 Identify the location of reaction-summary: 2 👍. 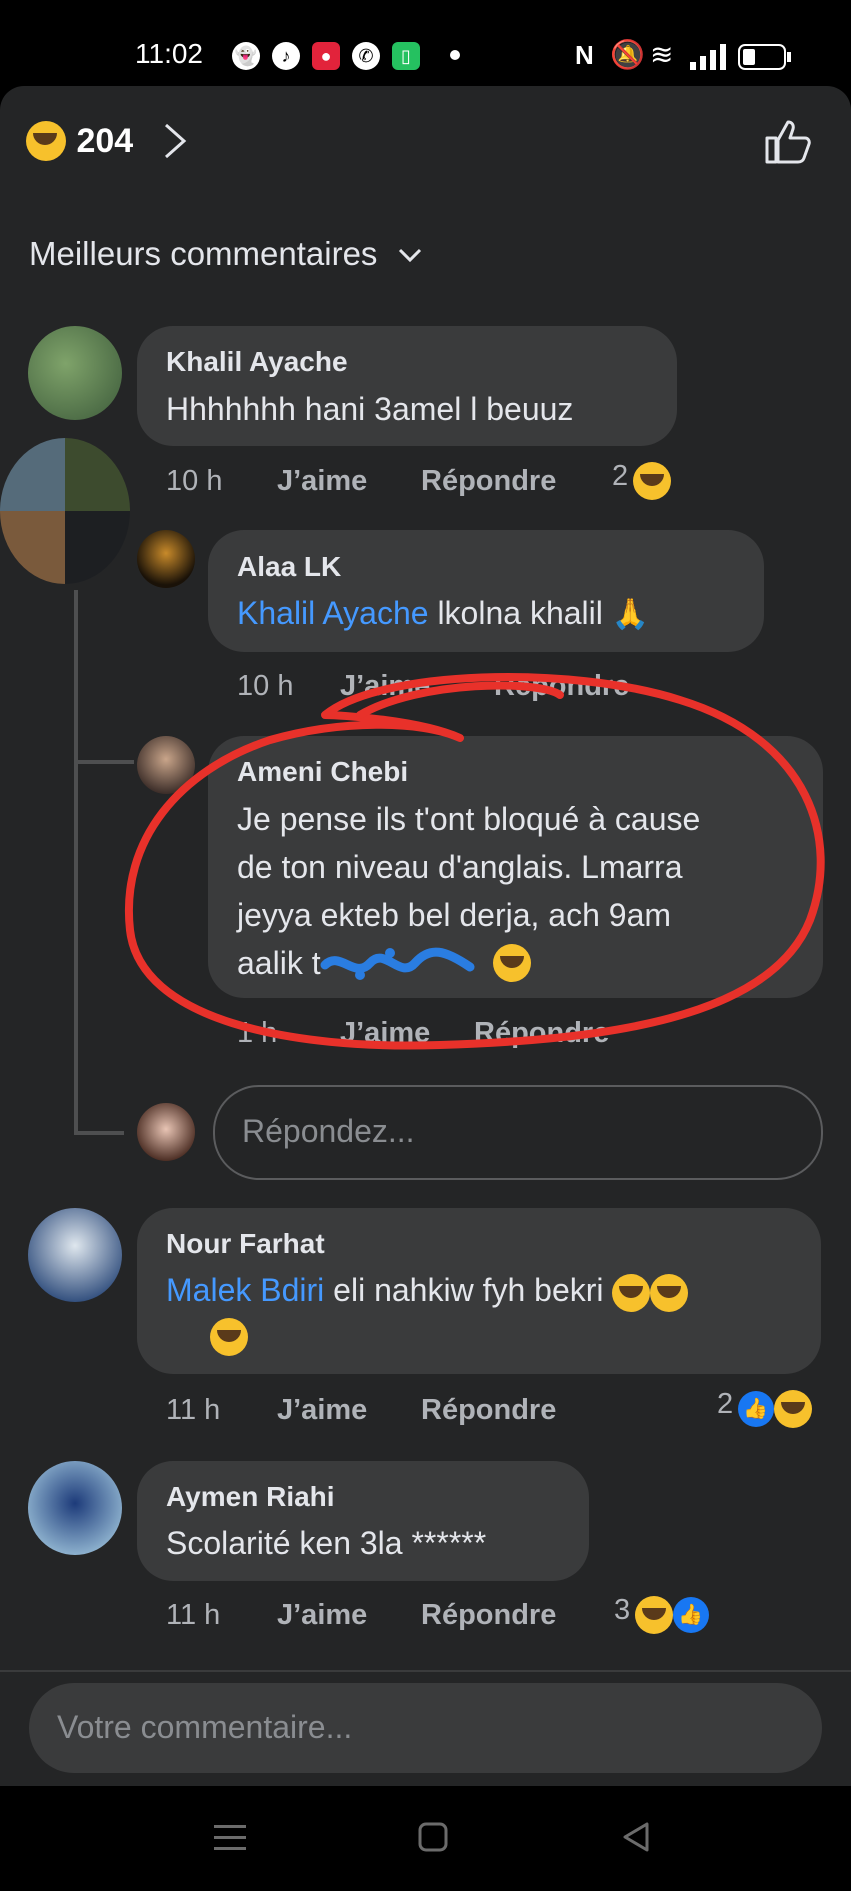
(764, 1408).